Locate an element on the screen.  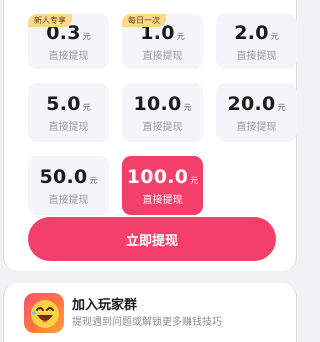
option-amount: 5.0 is located at coordinates (63, 103).